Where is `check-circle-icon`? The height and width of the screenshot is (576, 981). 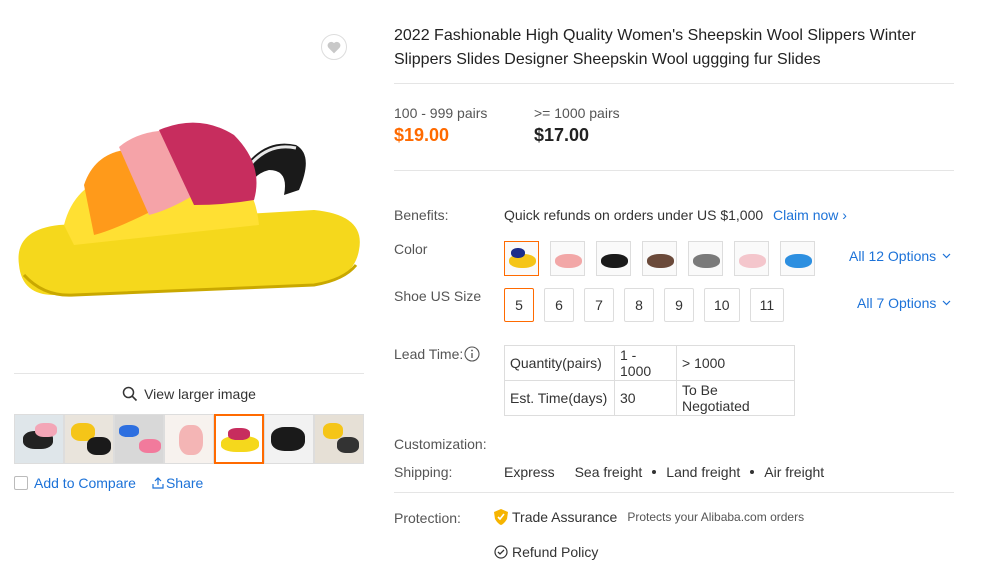
check-circle-icon is located at coordinates (501, 552).